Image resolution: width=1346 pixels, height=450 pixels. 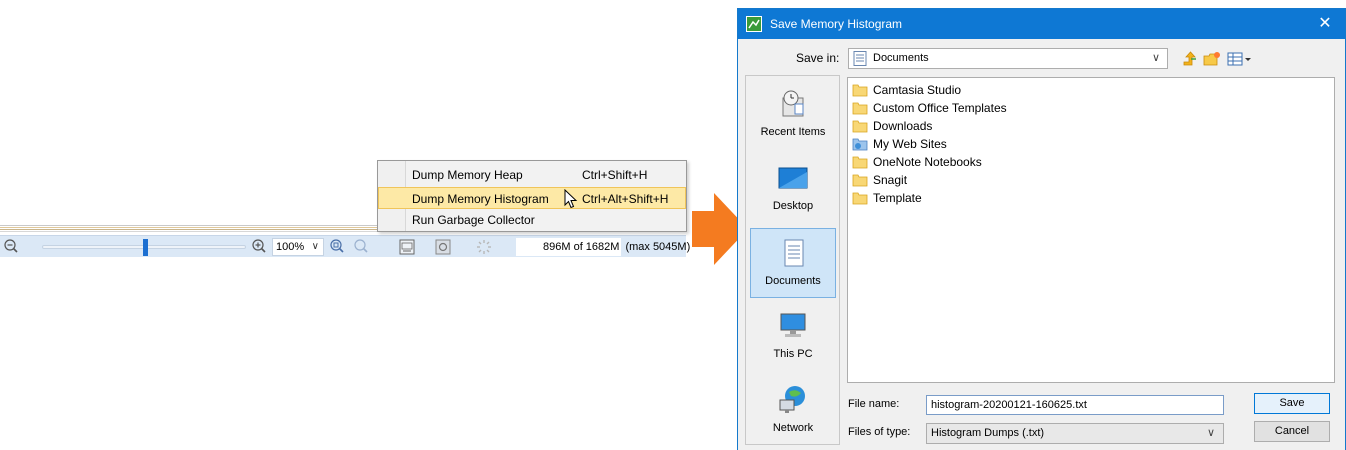 I want to click on new-folder-button, so click(x=1212, y=59).